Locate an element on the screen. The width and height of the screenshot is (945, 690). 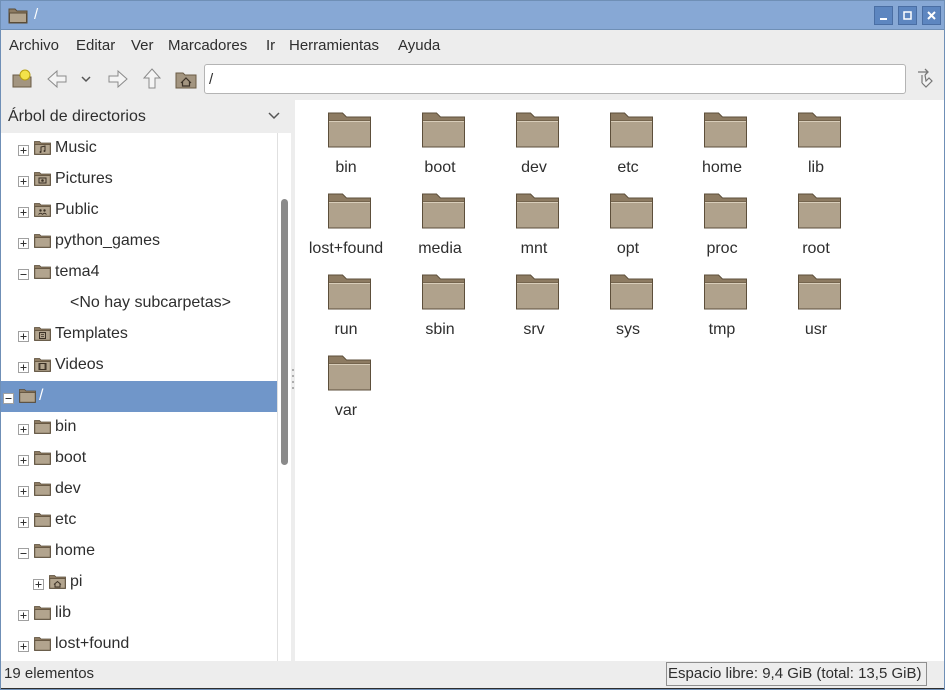
tree-row: pi is located at coordinates (139, 582).